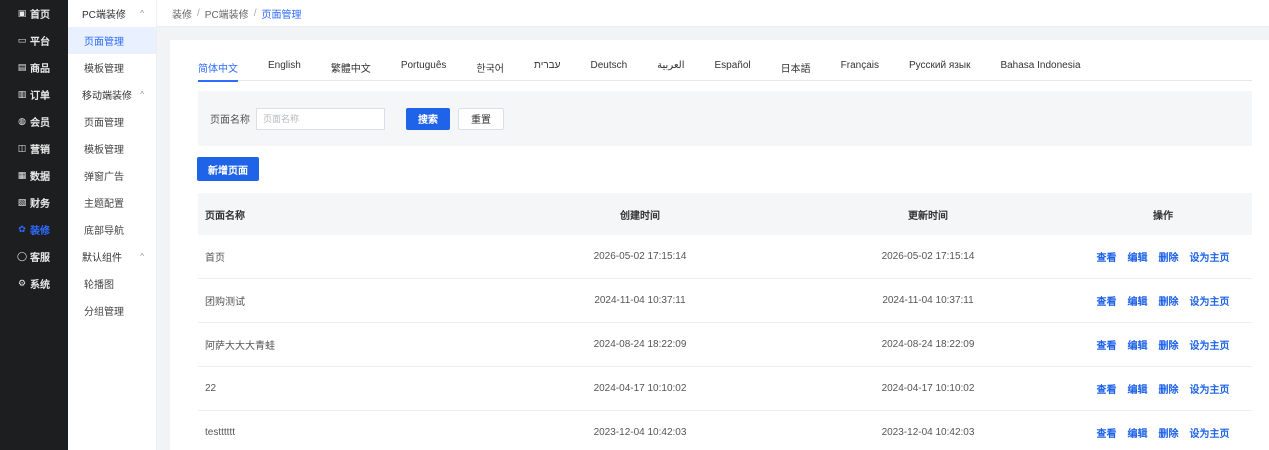 The width and height of the screenshot is (1269, 450). What do you see at coordinates (22, 40) in the screenshot?
I see `platform-icon: ▭` at bounding box center [22, 40].